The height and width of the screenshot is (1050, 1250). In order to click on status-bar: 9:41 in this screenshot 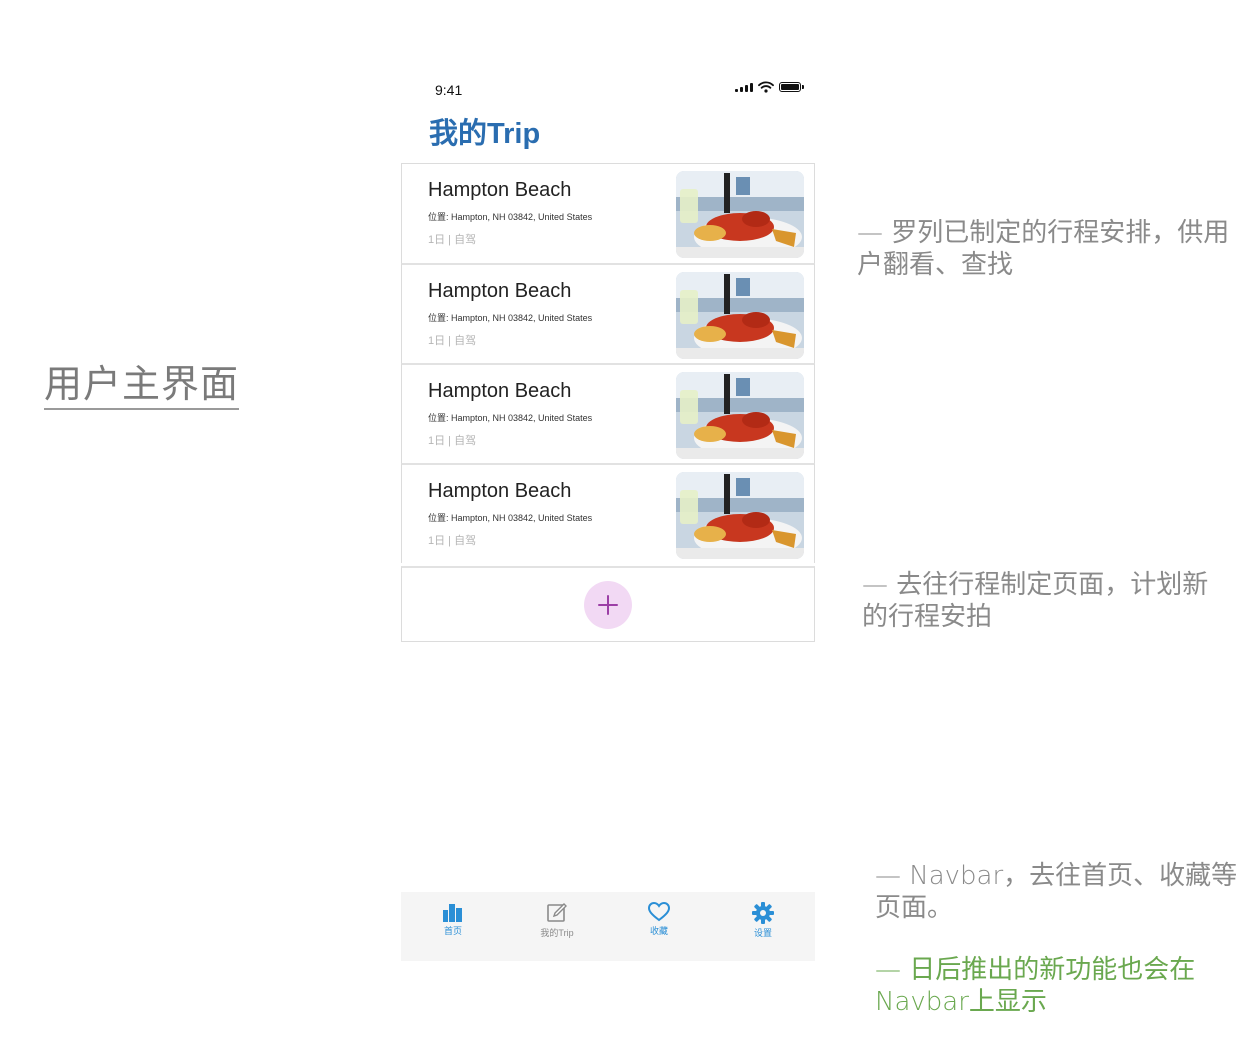, I will do `click(608, 88)`.